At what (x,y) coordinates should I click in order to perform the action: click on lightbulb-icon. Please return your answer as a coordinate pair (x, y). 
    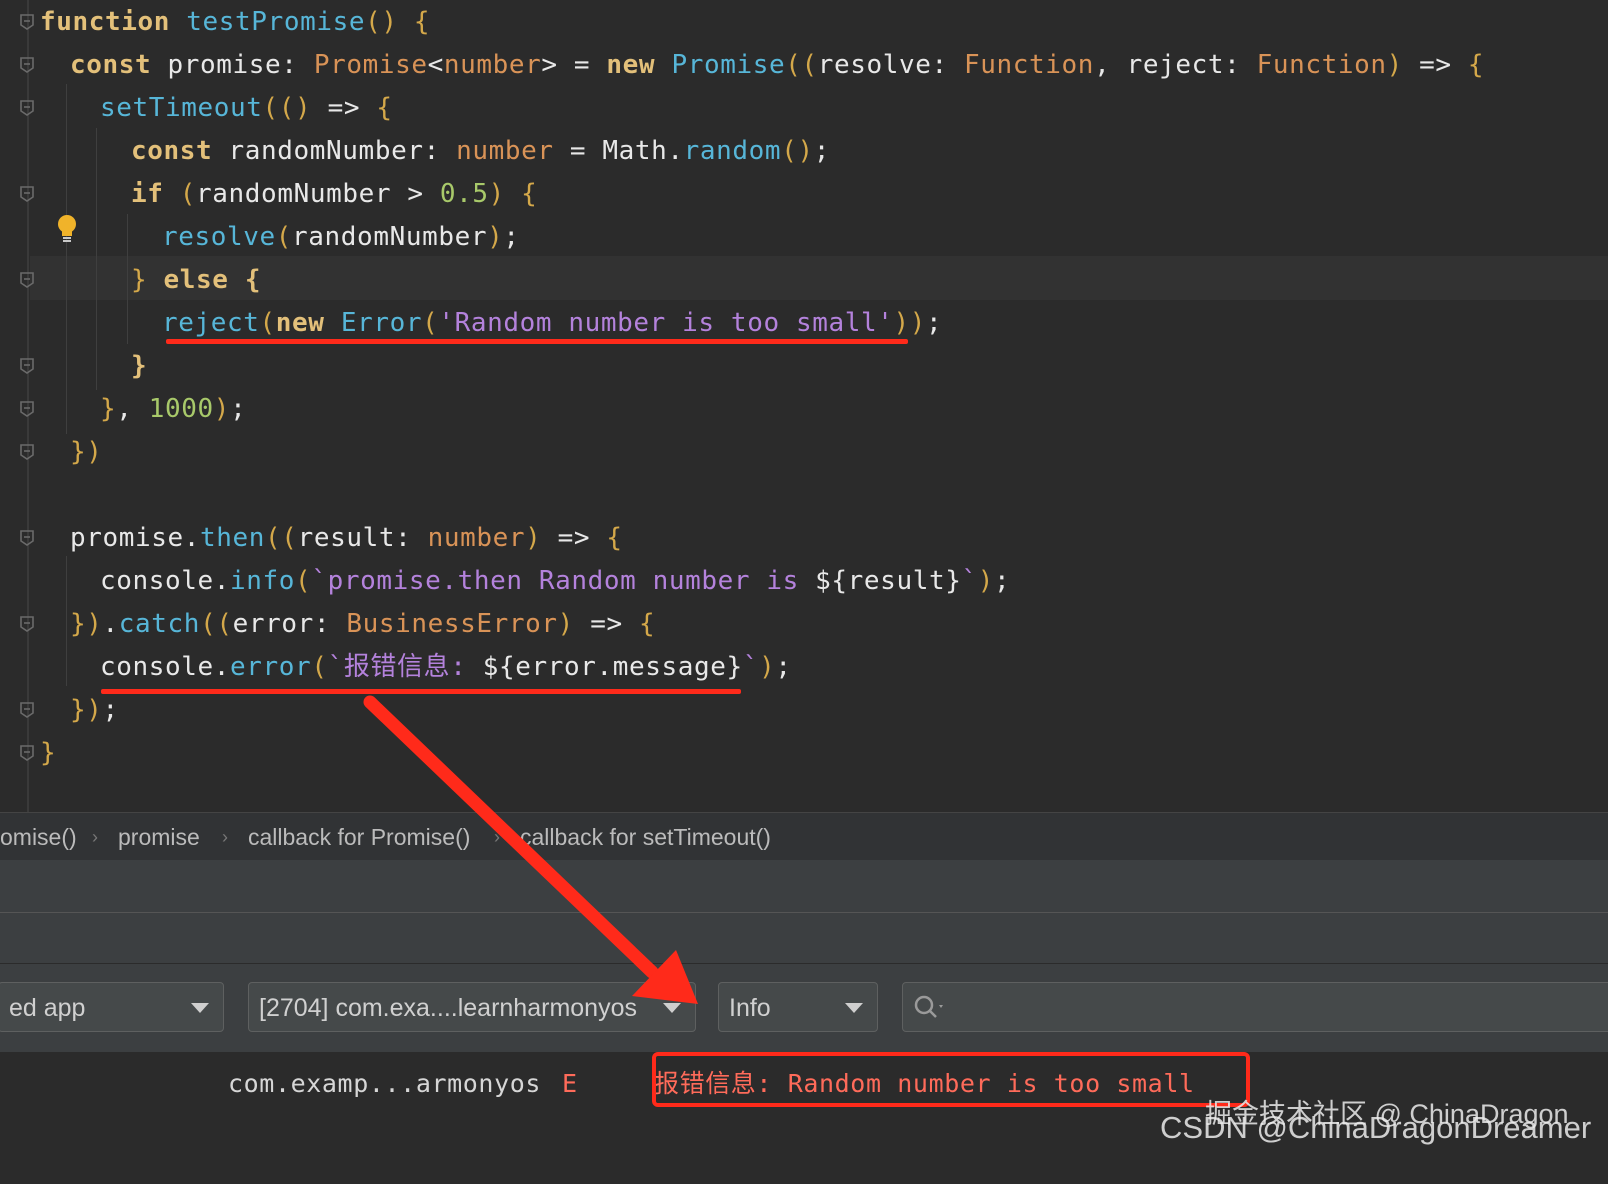
    Looking at the image, I should click on (67, 229).